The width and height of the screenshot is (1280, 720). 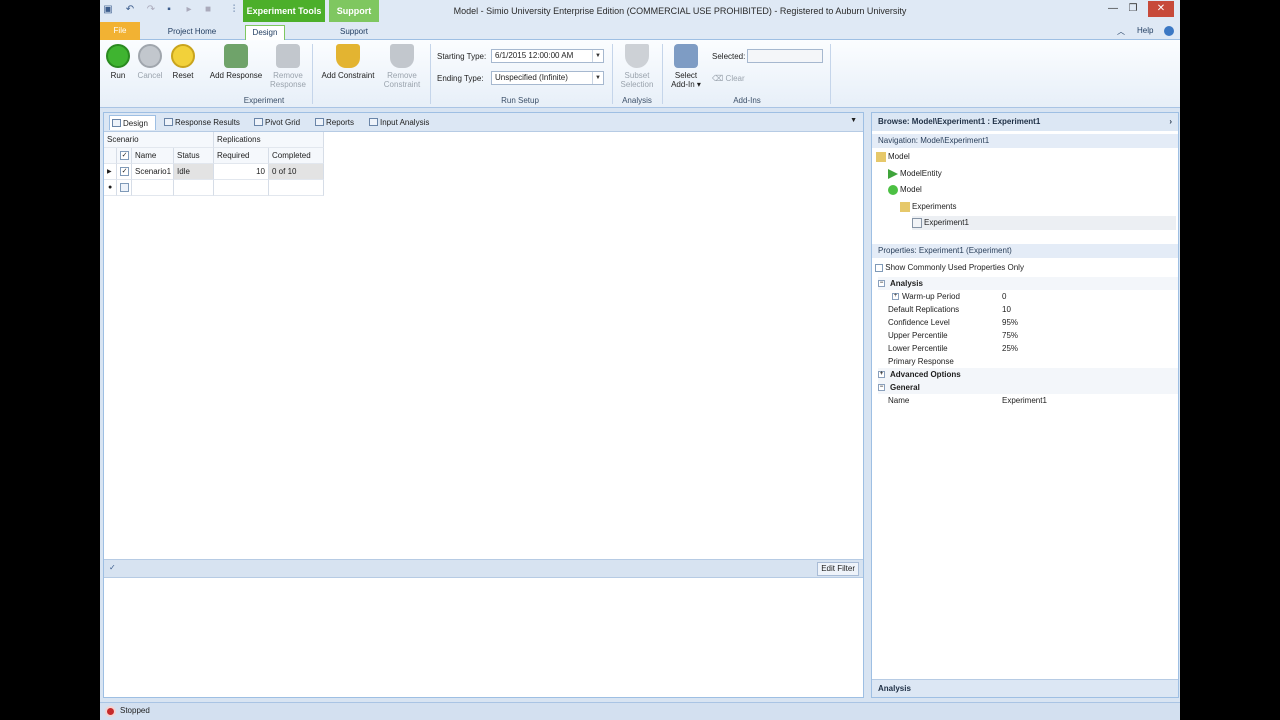 What do you see at coordinates (534, 55) in the screenshot?
I see `starting-type-value: 6/1/2015 12:00:00 AM` at bounding box center [534, 55].